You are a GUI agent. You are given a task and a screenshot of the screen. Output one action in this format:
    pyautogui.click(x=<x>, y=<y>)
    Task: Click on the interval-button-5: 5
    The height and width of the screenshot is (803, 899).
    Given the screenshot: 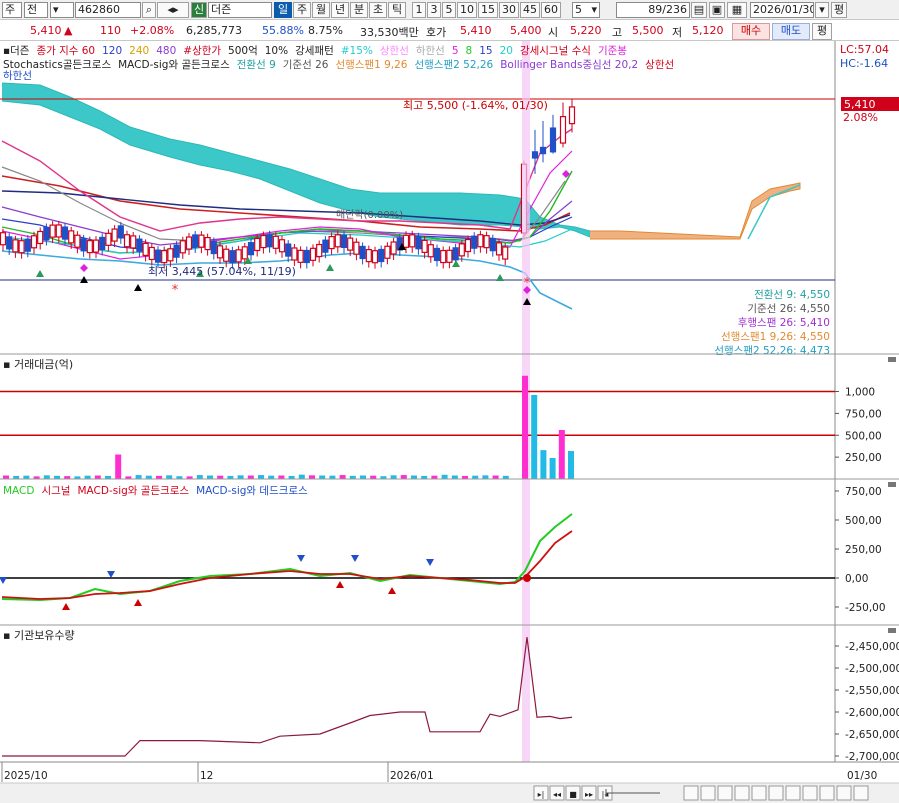 What is the action you would take?
    pyautogui.click(x=449, y=10)
    